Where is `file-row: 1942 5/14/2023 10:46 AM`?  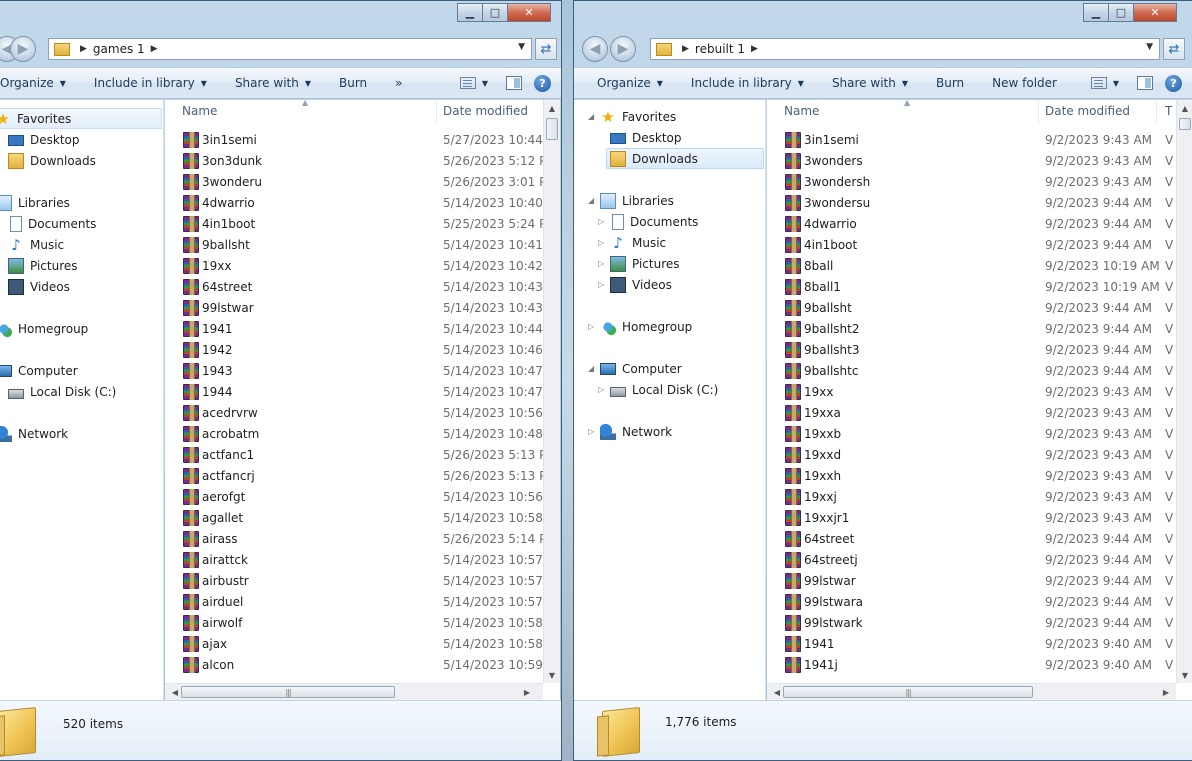 file-row: 1942 5/14/2023 10:46 AM is located at coordinates (362, 349).